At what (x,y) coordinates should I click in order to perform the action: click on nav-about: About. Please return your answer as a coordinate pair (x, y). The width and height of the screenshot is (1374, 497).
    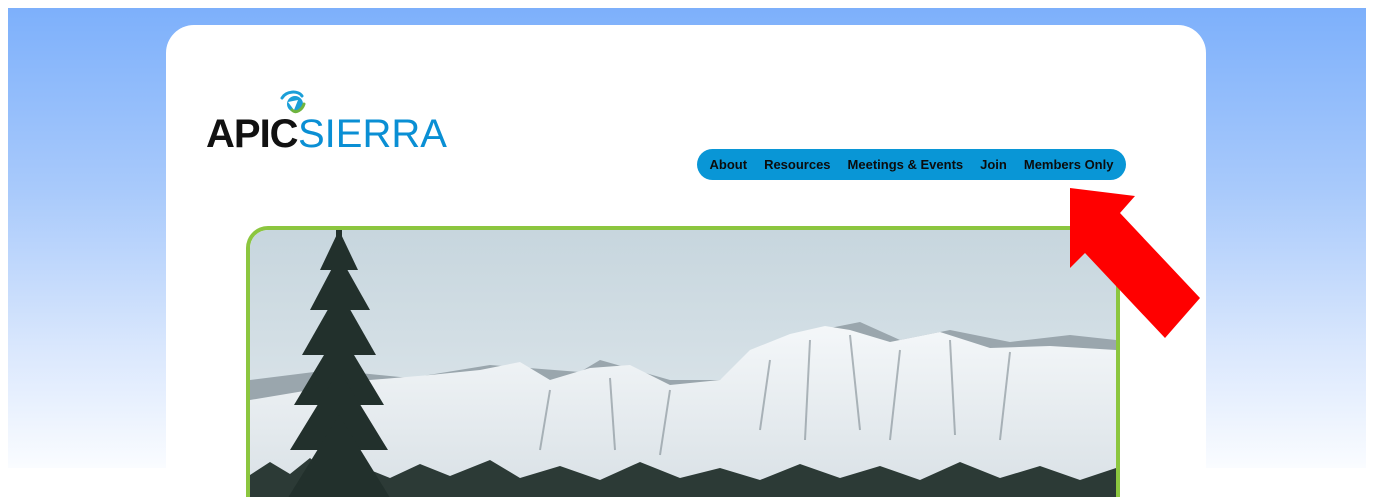
    Looking at the image, I should click on (728, 164).